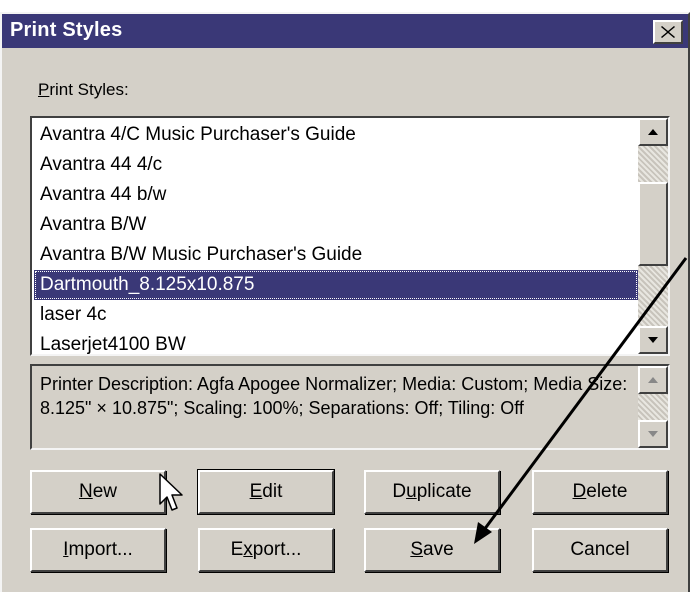  What do you see at coordinates (336, 255) in the screenshot?
I see `list-item: Avantra B/W Music Purchaser's Guide` at bounding box center [336, 255].